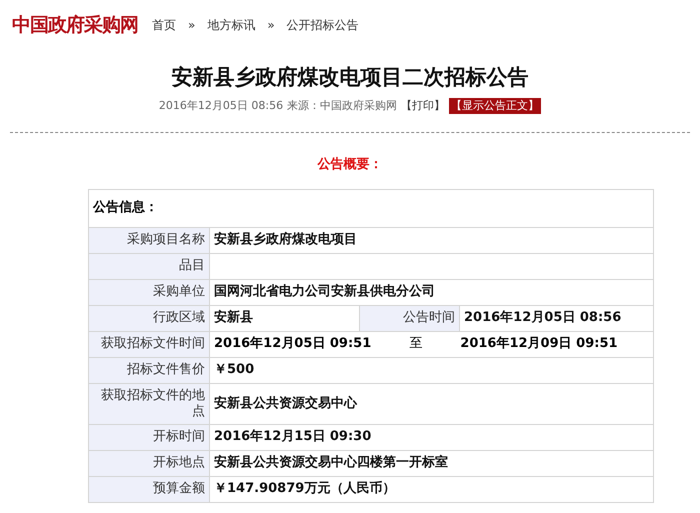 This screenshot has height=513, width=700. I want to click on article-title: 安新县乡政府煤改电项目二次招标公告, so click(350, 77).